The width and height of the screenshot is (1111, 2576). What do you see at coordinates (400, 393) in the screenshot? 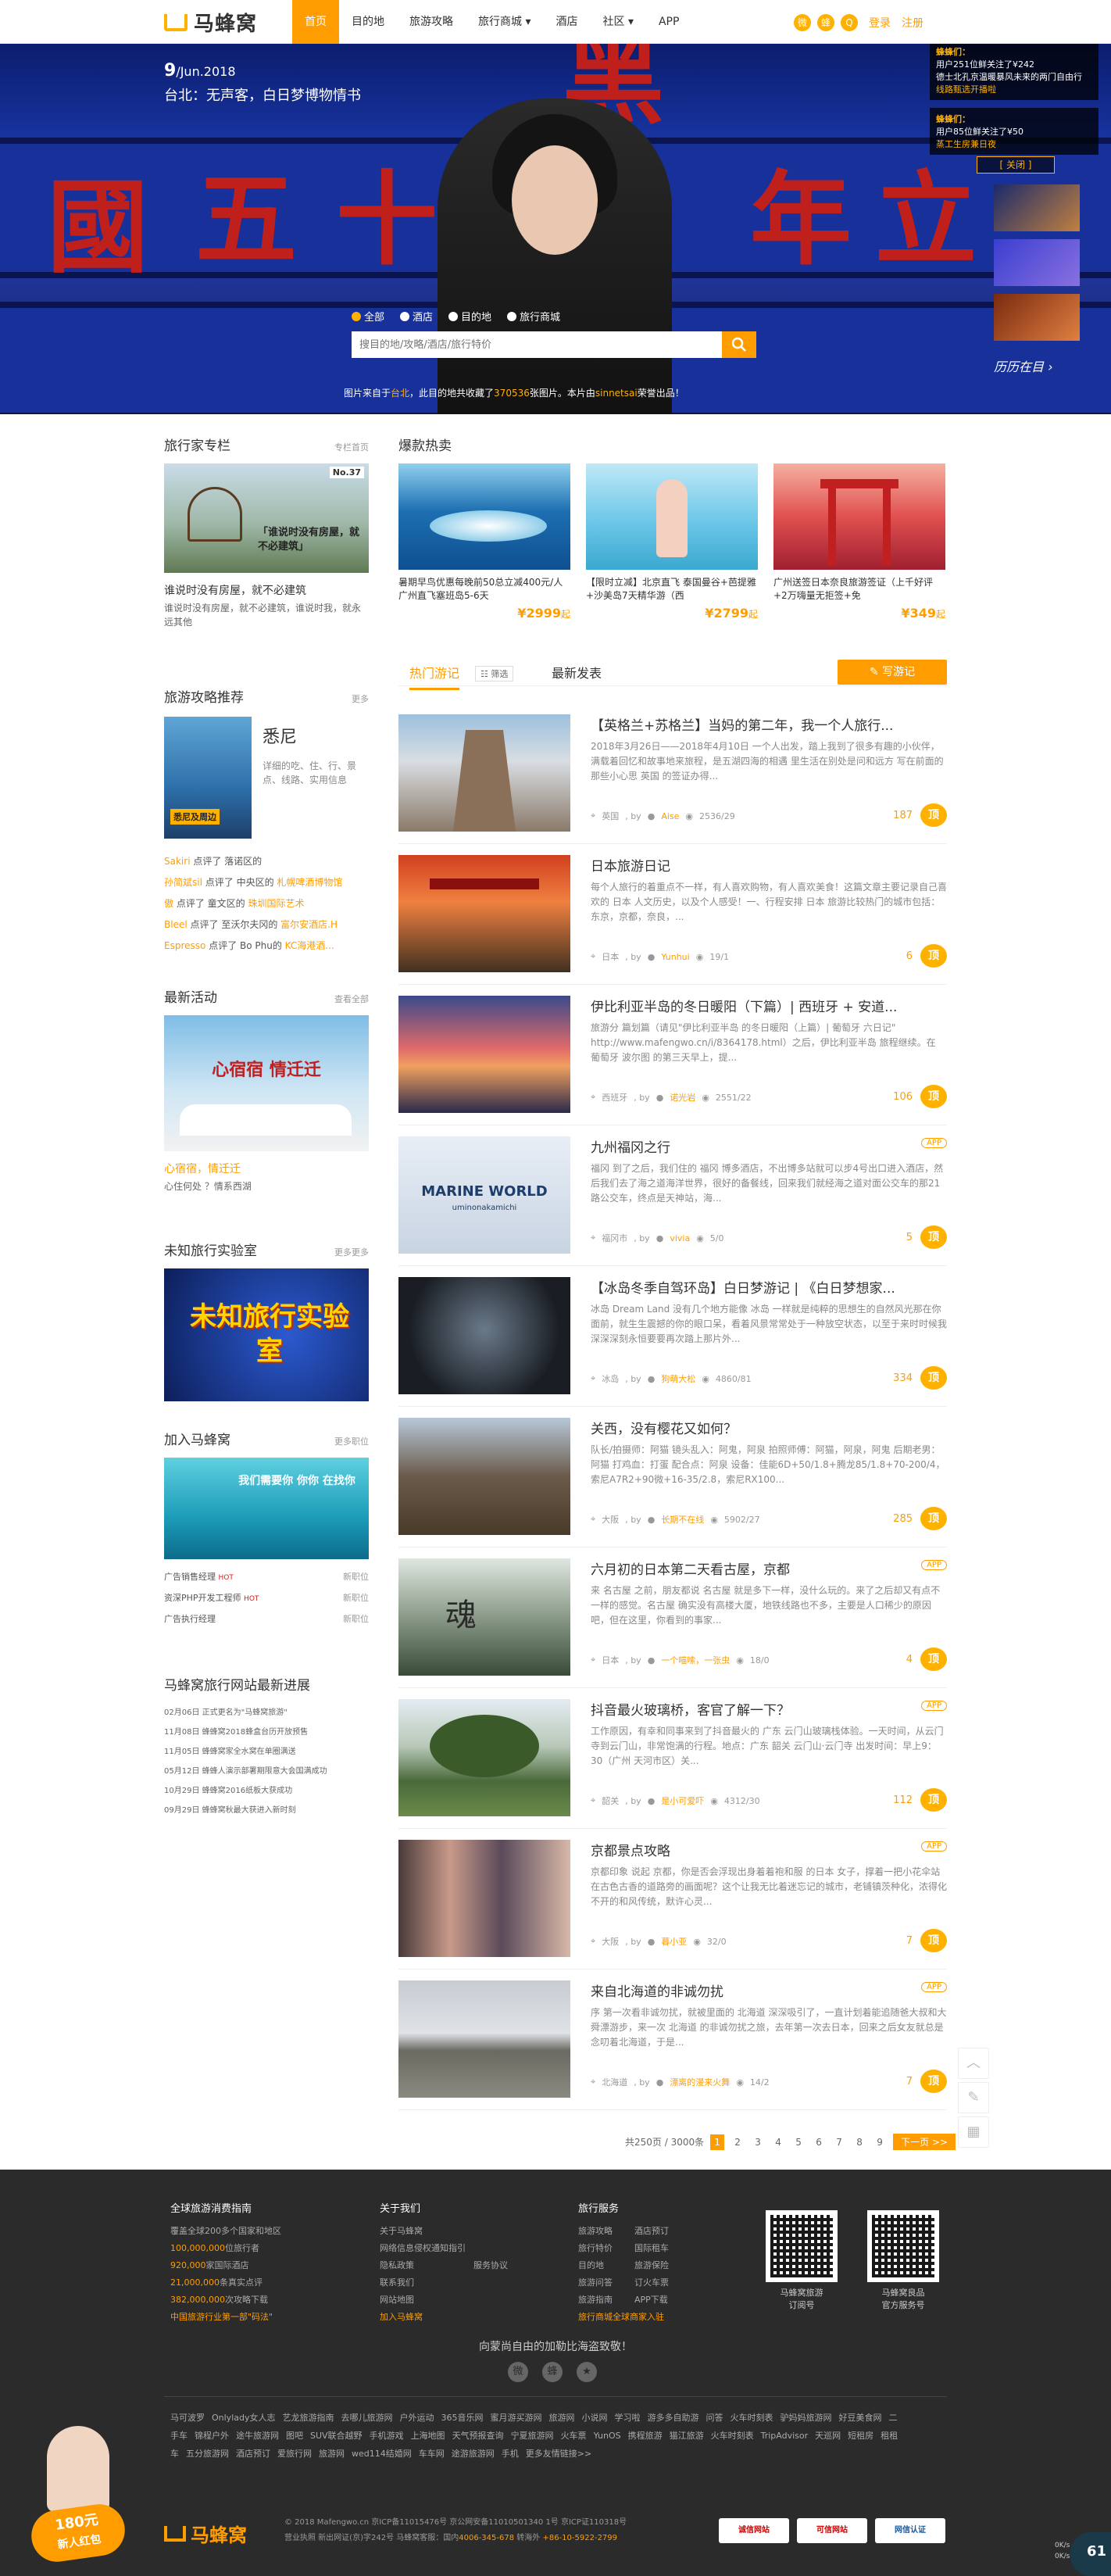
I see `credit-place-link: 台北` at bounding box center [400, 393].